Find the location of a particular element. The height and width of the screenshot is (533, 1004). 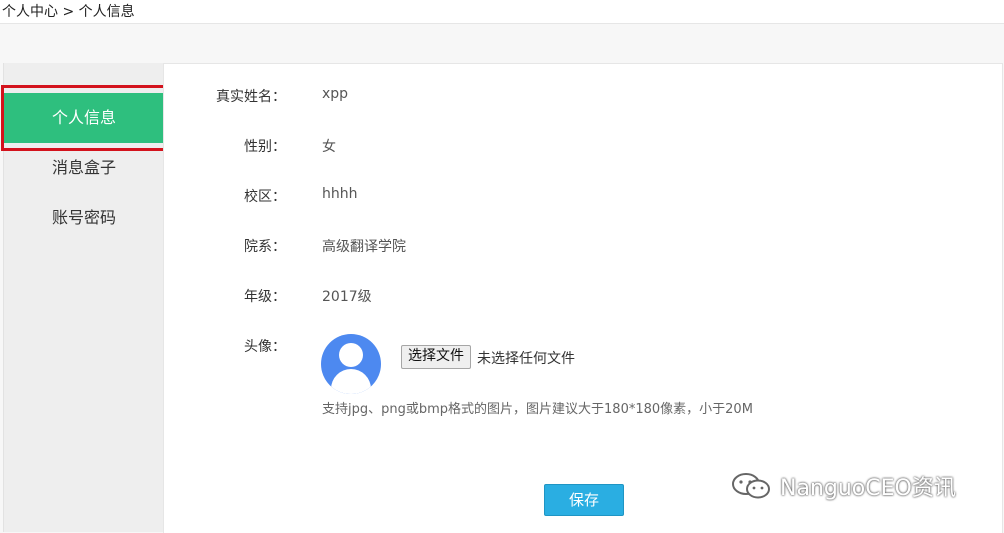

sidebar-item-personal-info: 个人信息 is located at coordinates (84, 118).